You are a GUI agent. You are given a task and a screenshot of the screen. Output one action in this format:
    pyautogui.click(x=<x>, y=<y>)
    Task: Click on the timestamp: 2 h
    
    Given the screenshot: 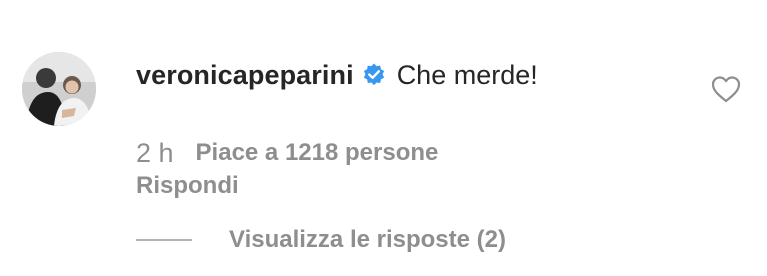 What is the action you would take?
    pyautogui.click(x=155, y=152)
    